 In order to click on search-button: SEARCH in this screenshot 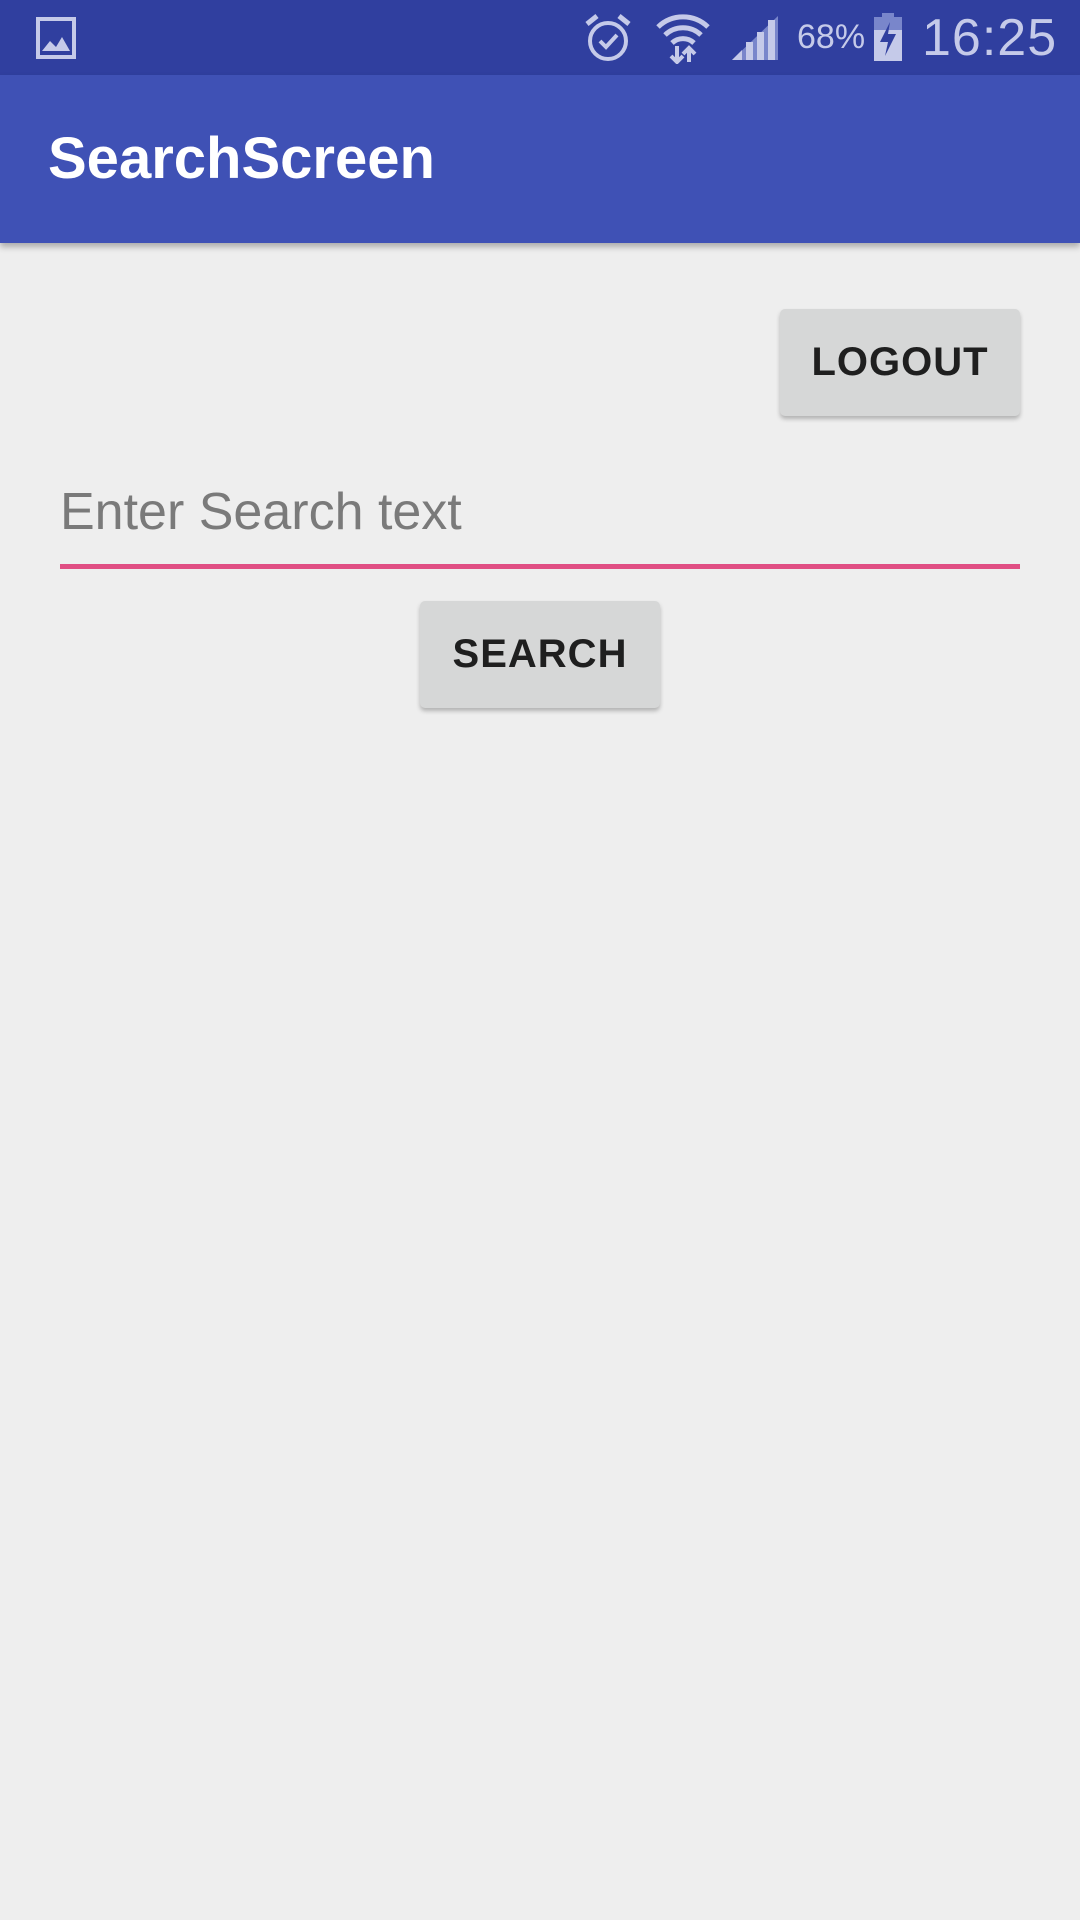, I will do `click(540, 654)`.